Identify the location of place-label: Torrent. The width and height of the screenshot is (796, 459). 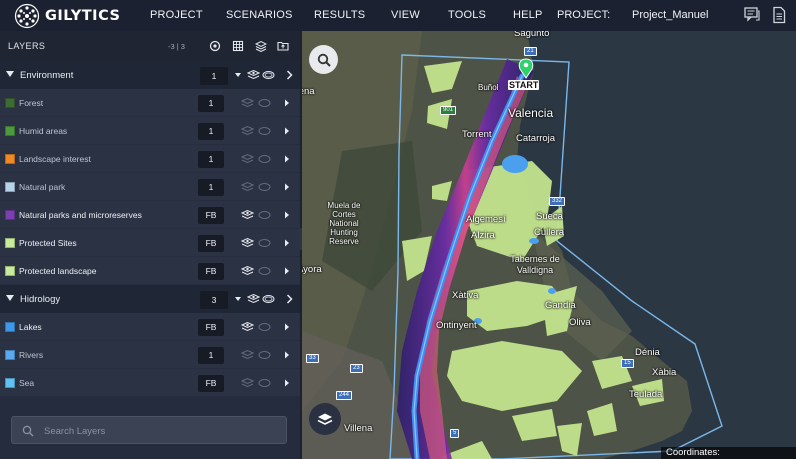
(477, 134).